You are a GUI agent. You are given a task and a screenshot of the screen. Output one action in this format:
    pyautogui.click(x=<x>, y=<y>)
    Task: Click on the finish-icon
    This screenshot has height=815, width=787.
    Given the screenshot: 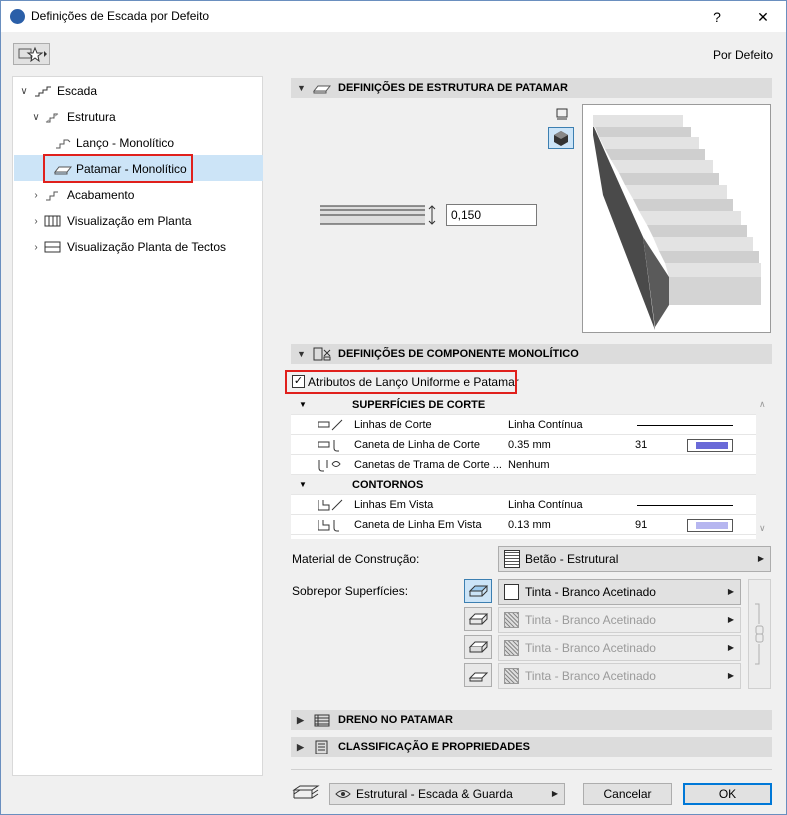 What is the action you would take?
    pyautogui.click(x=52, y=196)
    